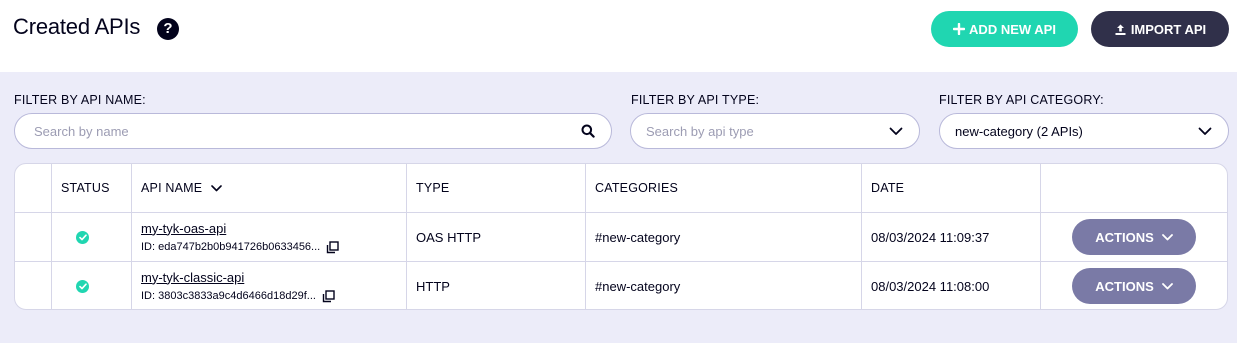 The height and width of the screenshot is (343, 1237). Describe the element at coordinates (449, 237) in the screenshot. I see `api-type-cell: OAS HTTP` at that location.